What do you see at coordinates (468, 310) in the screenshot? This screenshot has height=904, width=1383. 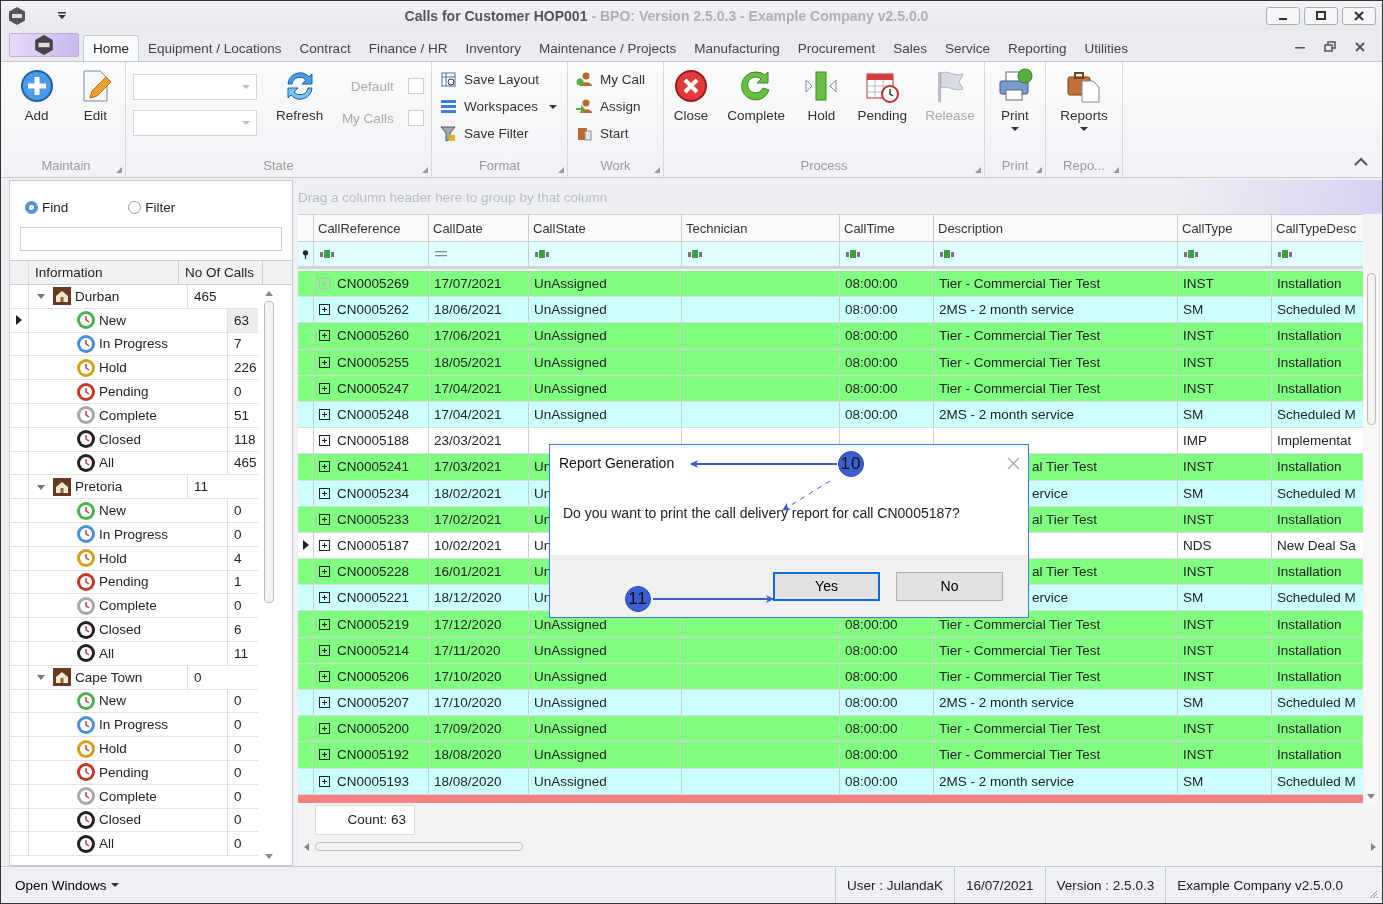 I see `table-cell: 18/06/2021` at bounding box center [468, 310].